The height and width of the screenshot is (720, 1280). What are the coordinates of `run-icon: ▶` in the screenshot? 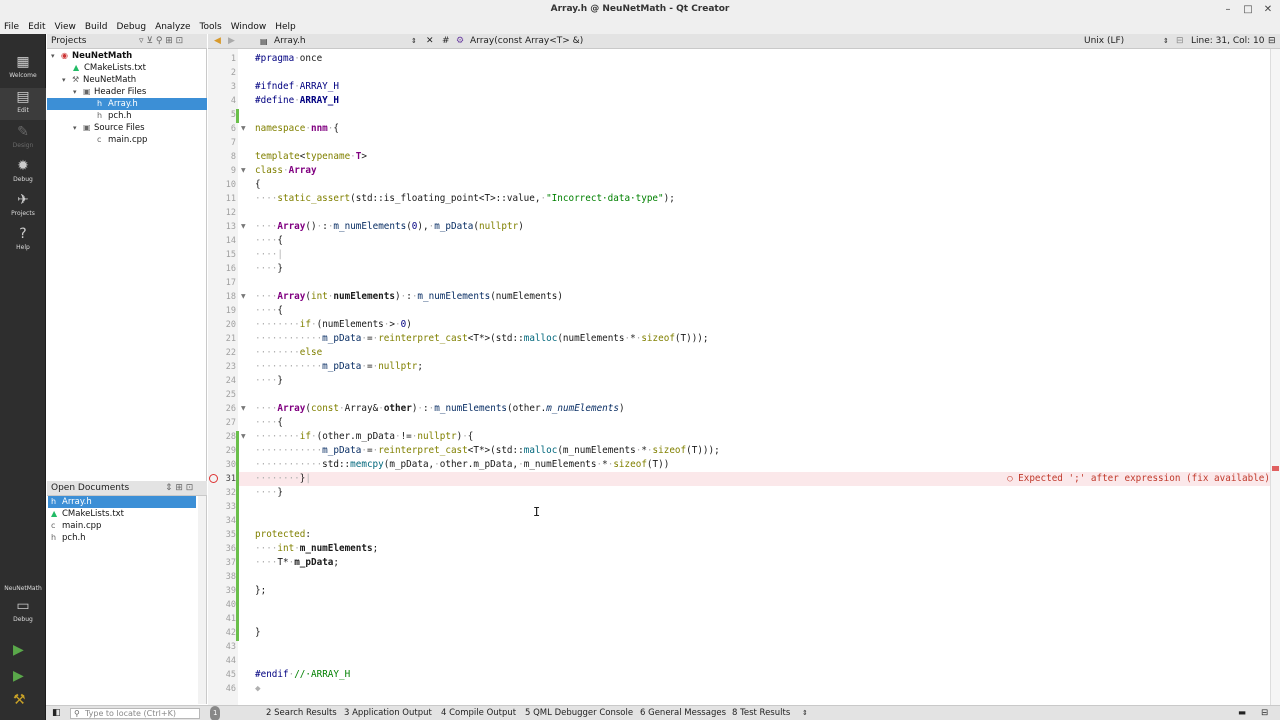 It's located at (18, 650).